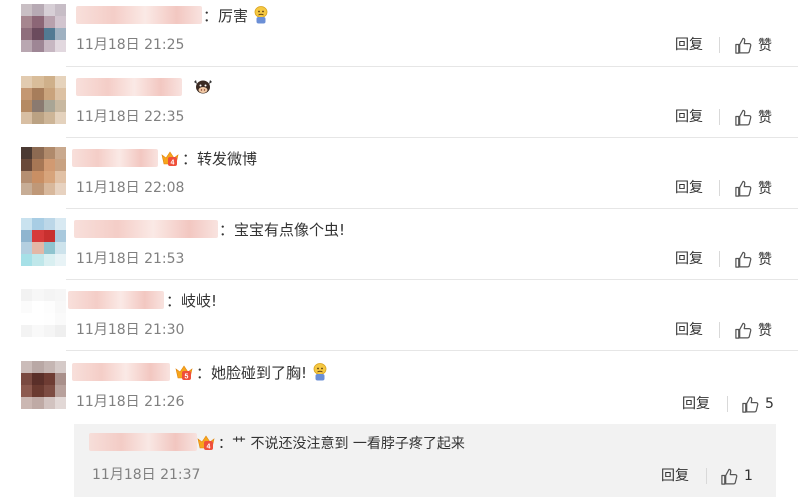 The image size is (798, 501). Describe the element at coordinates (748, 476) in the screenshot. I see `like-count: 1` at that location.